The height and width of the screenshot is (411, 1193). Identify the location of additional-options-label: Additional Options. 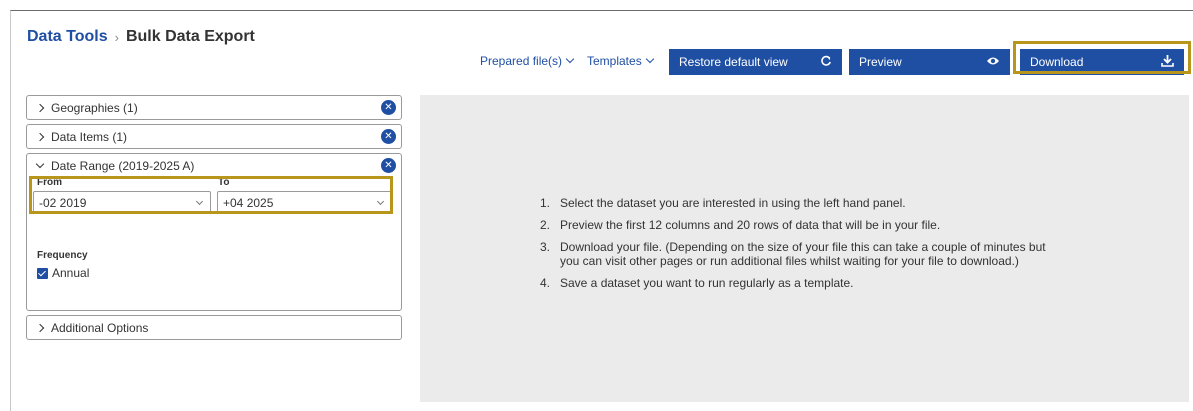
(100, 327).